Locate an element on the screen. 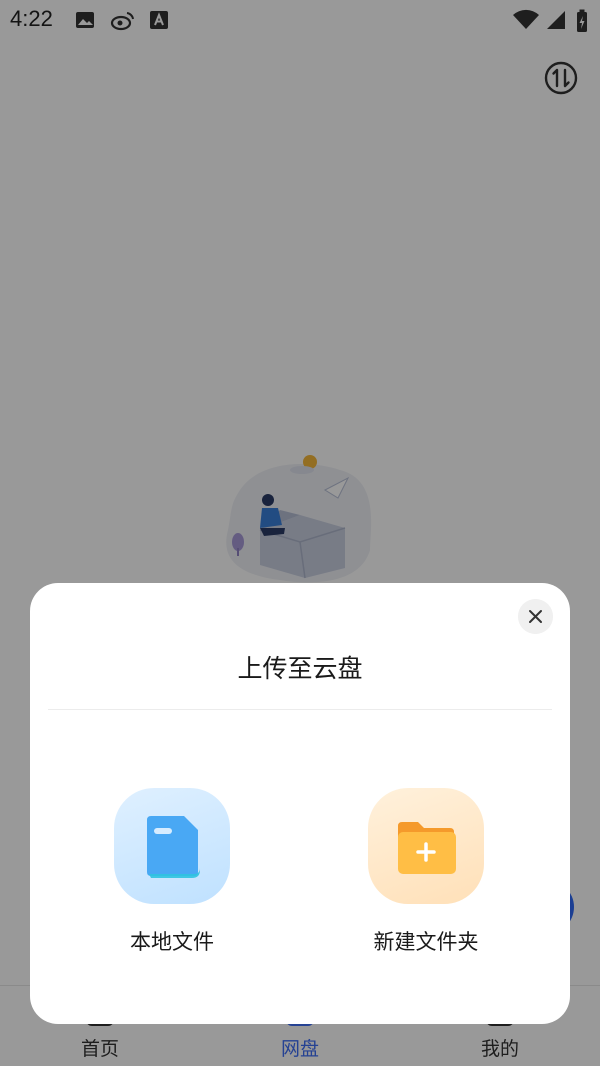 This screenshot has width=600, height=1067. local-file-label: 本地文件 is located at coordinates (172, 942).